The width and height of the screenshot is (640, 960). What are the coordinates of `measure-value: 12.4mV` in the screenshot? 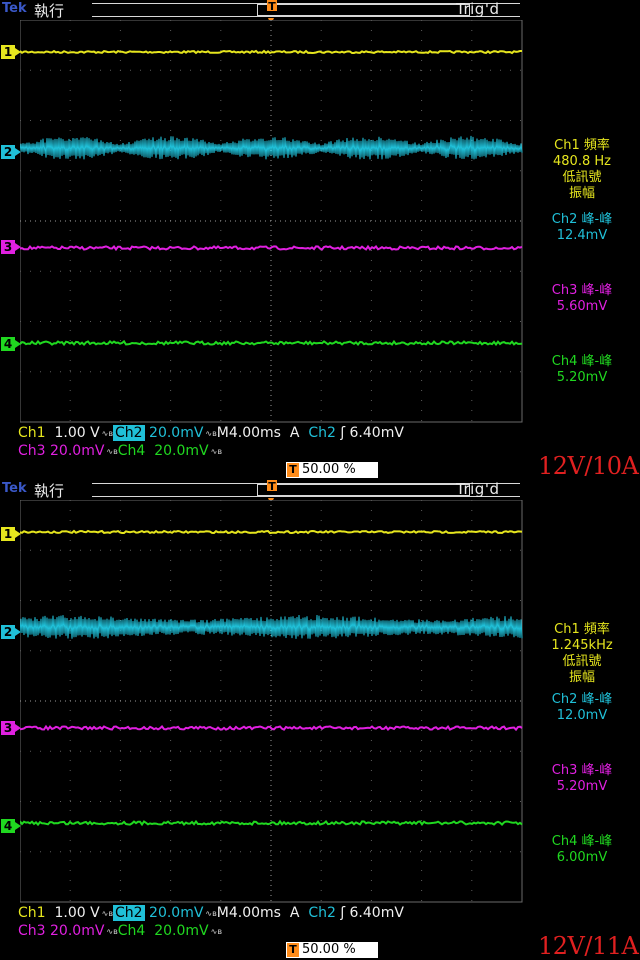 It's located at (582, 235).